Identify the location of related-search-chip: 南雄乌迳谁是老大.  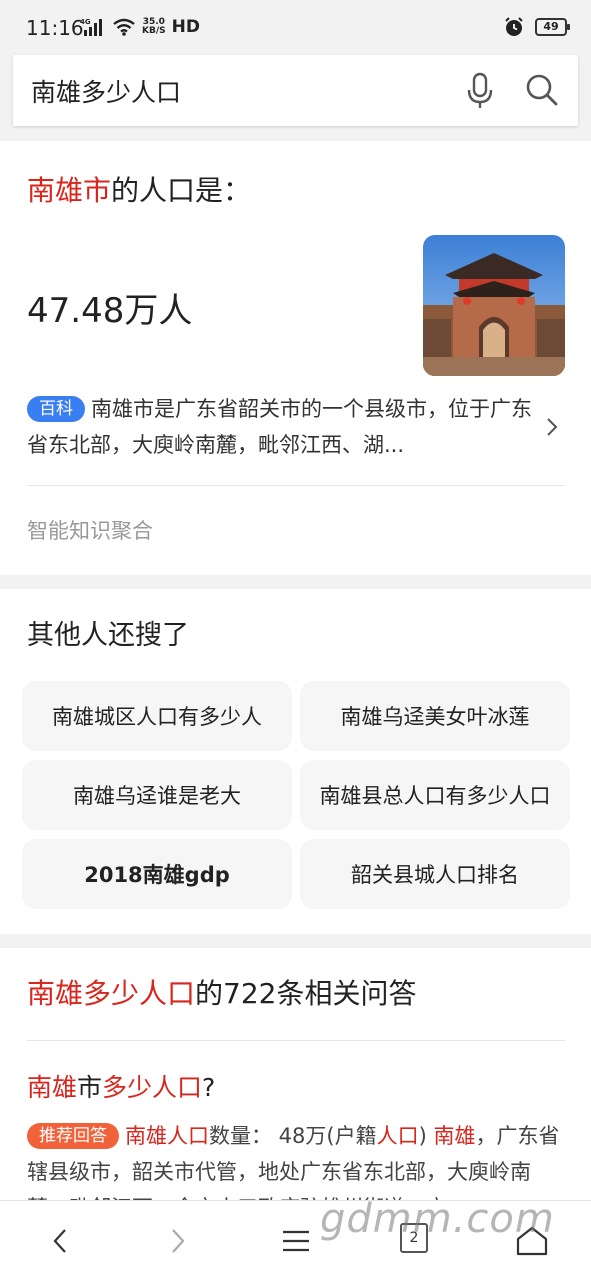
(157, 795).